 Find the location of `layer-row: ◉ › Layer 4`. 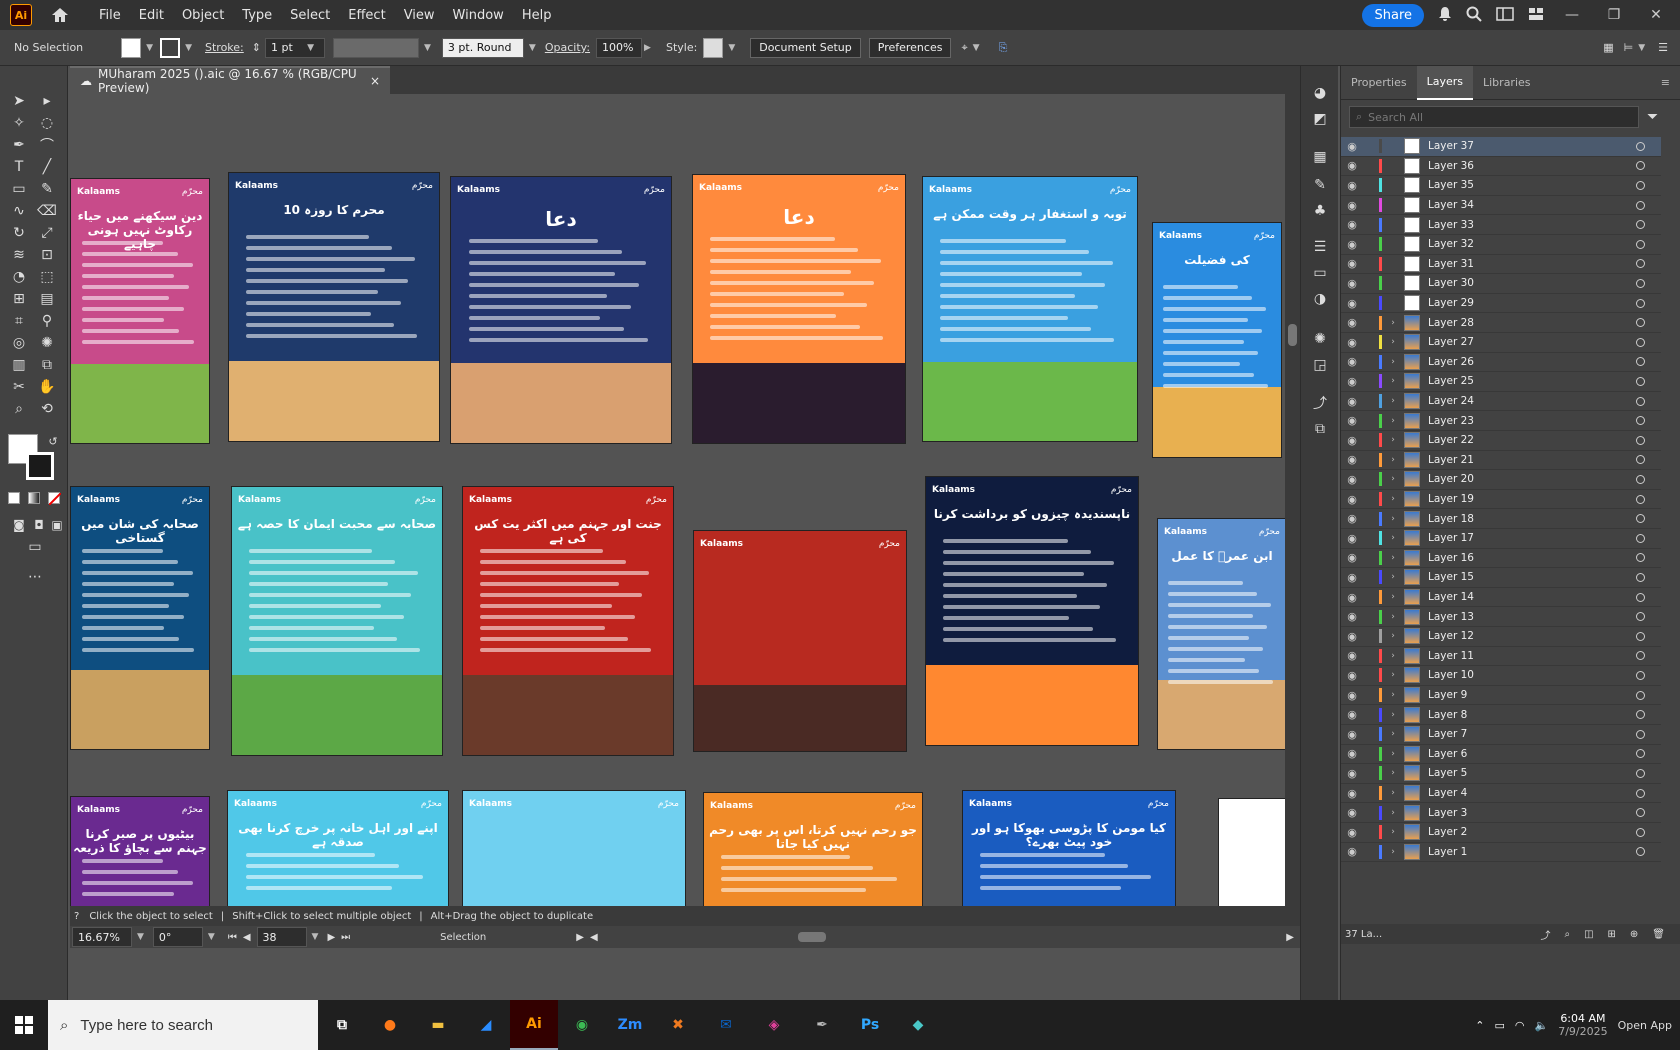

layer-row: ◉ › Layer 4 is located at coordinates (1501, 794).